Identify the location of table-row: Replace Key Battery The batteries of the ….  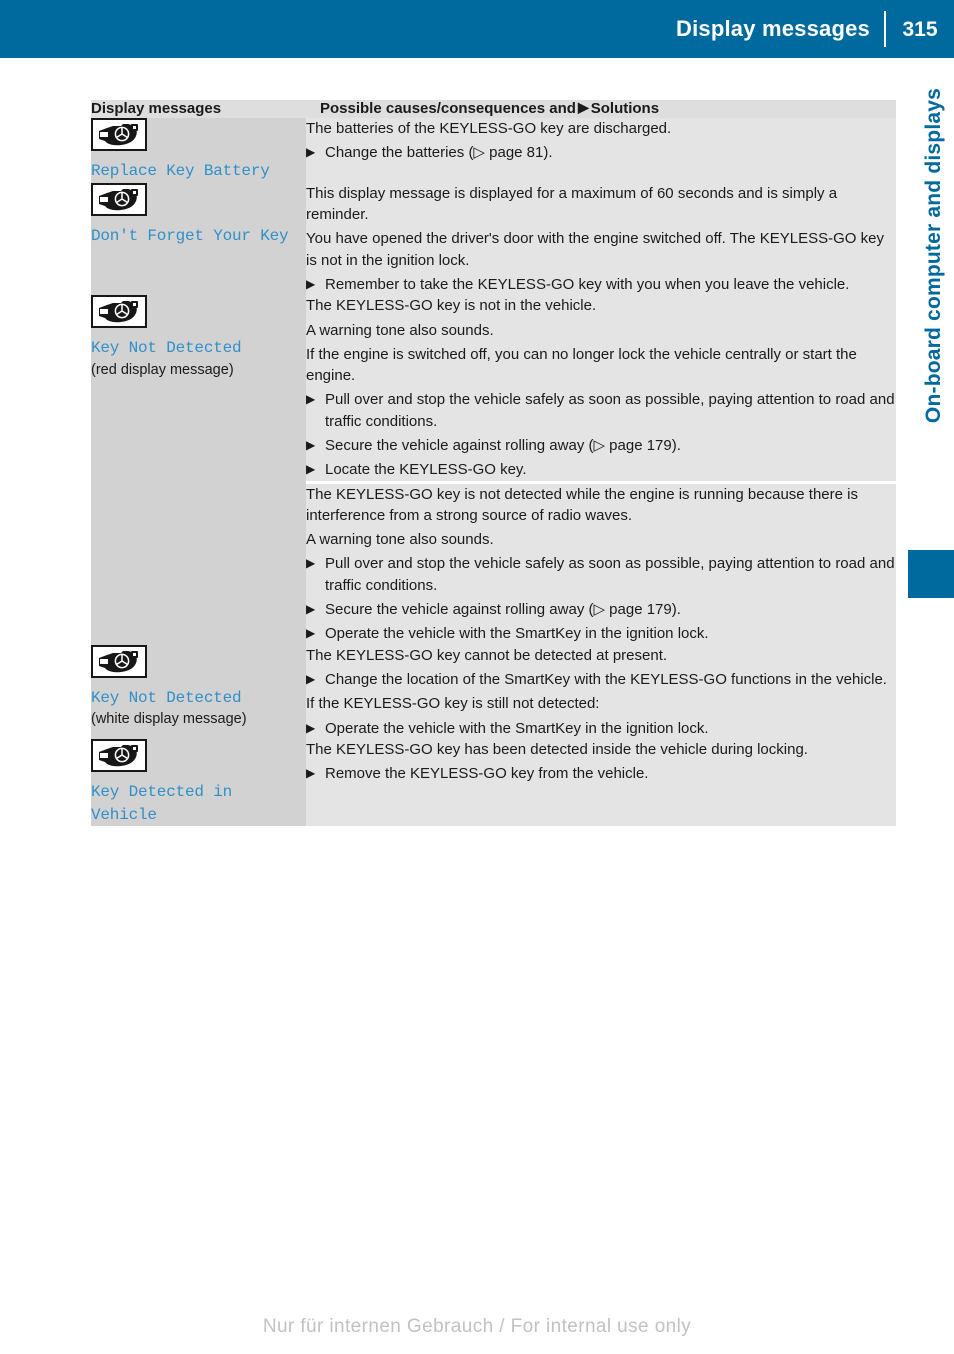
(493, 150).